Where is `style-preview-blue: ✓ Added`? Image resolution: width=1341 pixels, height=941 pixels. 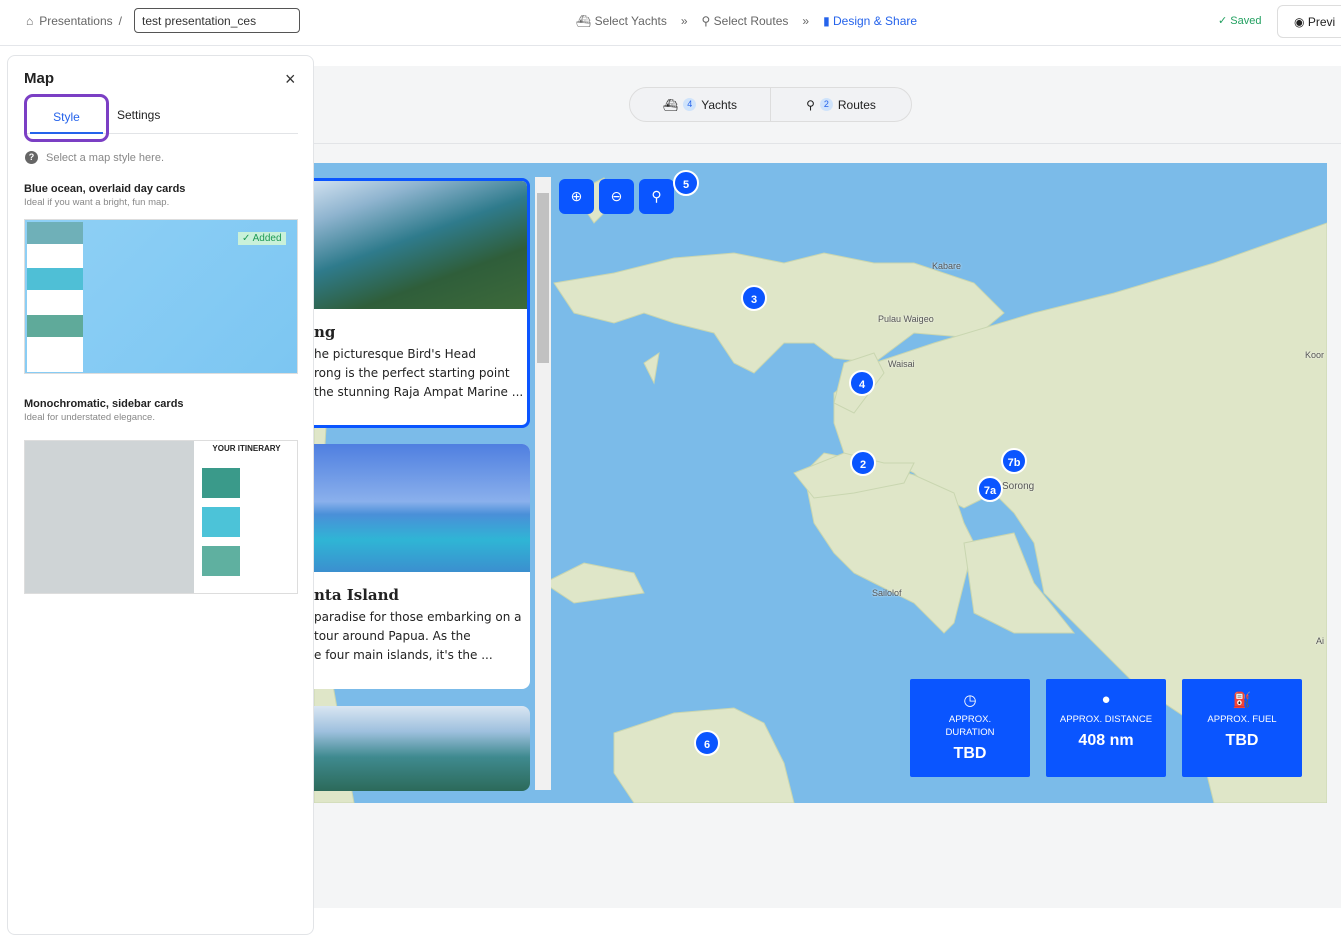
style-preview-blue: ✓ Added is located at coordinates (161, 296).